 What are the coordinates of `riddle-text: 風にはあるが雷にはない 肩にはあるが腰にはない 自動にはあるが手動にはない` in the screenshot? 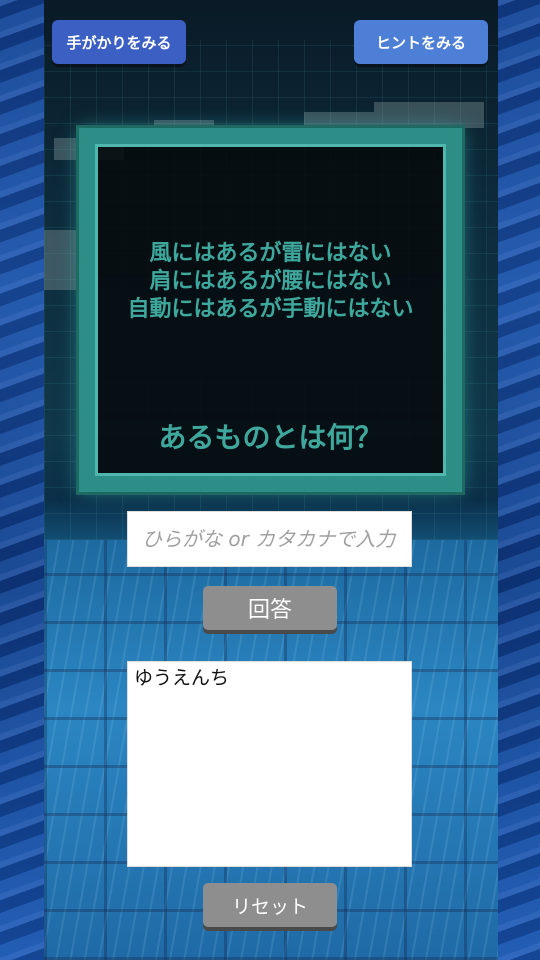 It's located at (270, 282).